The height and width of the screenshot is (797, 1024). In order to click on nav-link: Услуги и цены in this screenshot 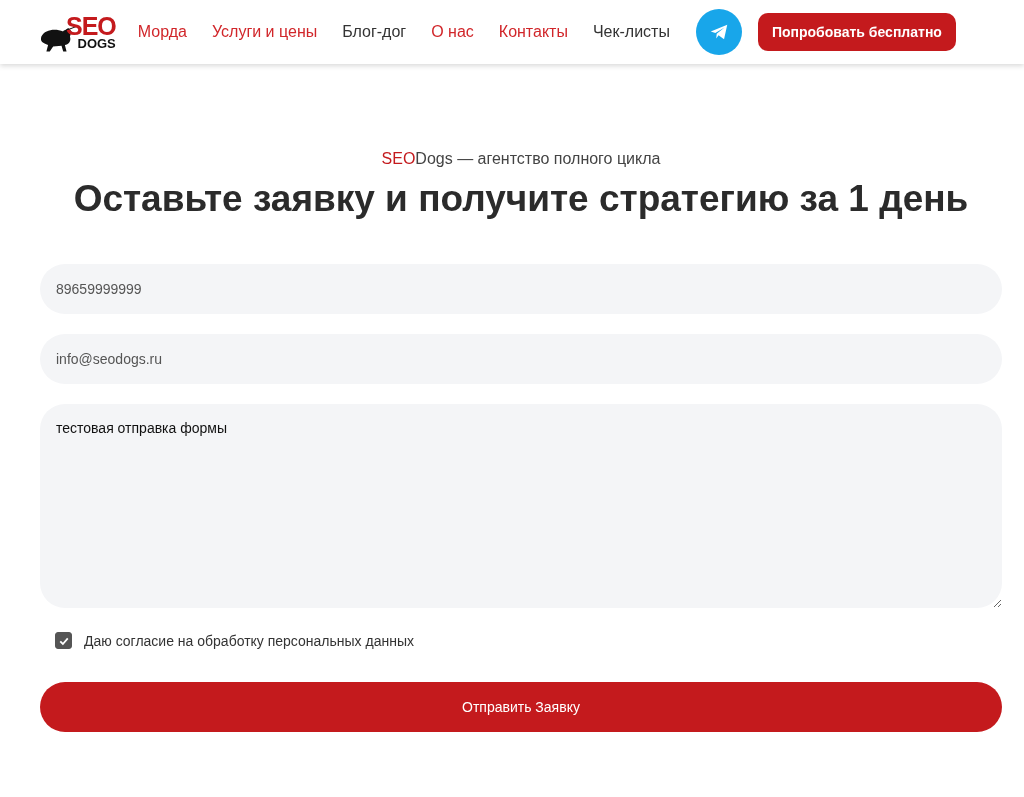, I will do `click(264, 32)`.